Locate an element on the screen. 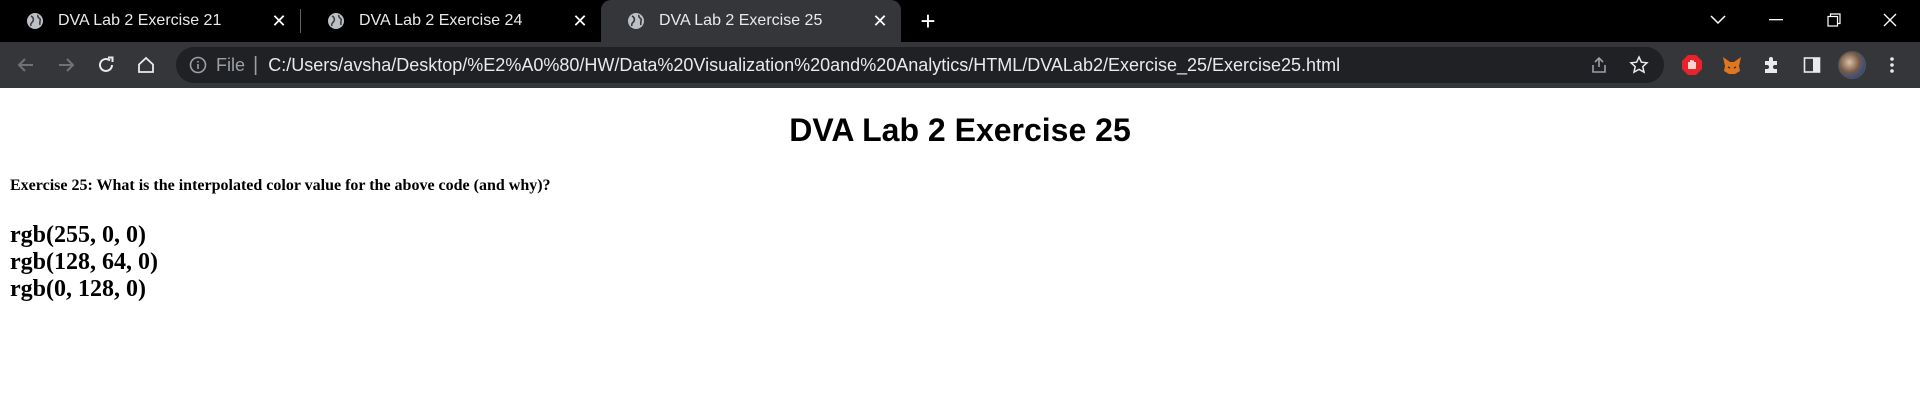 Image resolution: width=1920 pixels, height=411 pixels. tab-title: DVA Lab 2 Exercise 24 is located at coordinates (441, 20).